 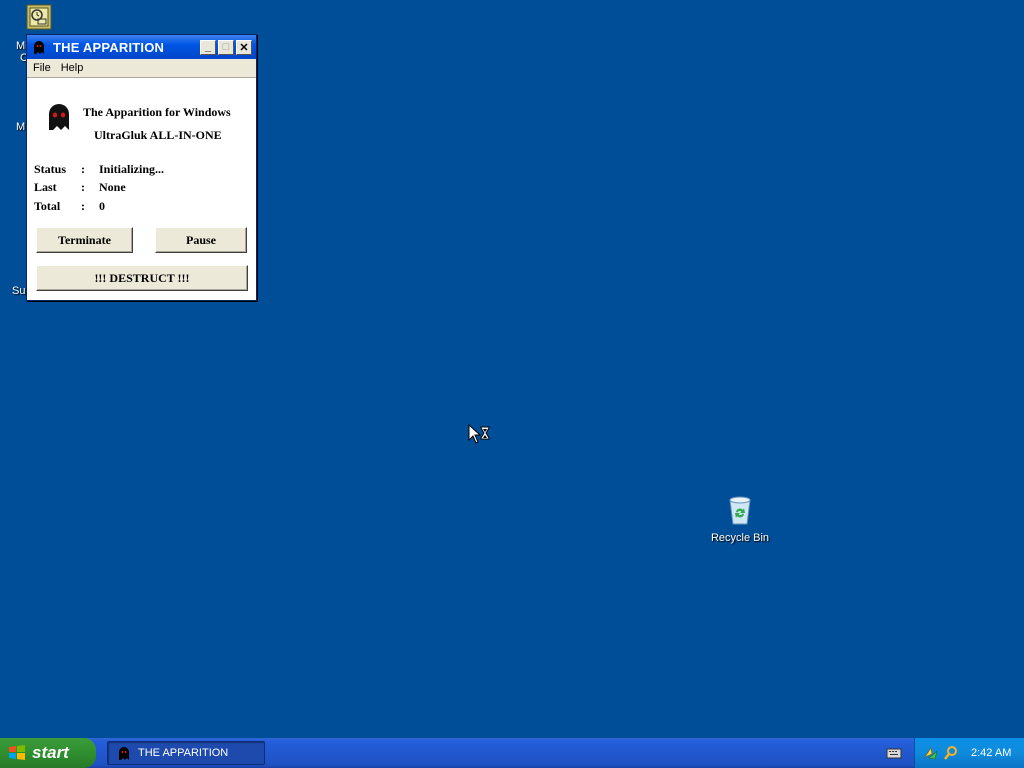 What do you see at coordinates (740, 538) in the screenshot?
I see `recycle-bin-label: Recycle Bin` at bounding box center [740, 538].